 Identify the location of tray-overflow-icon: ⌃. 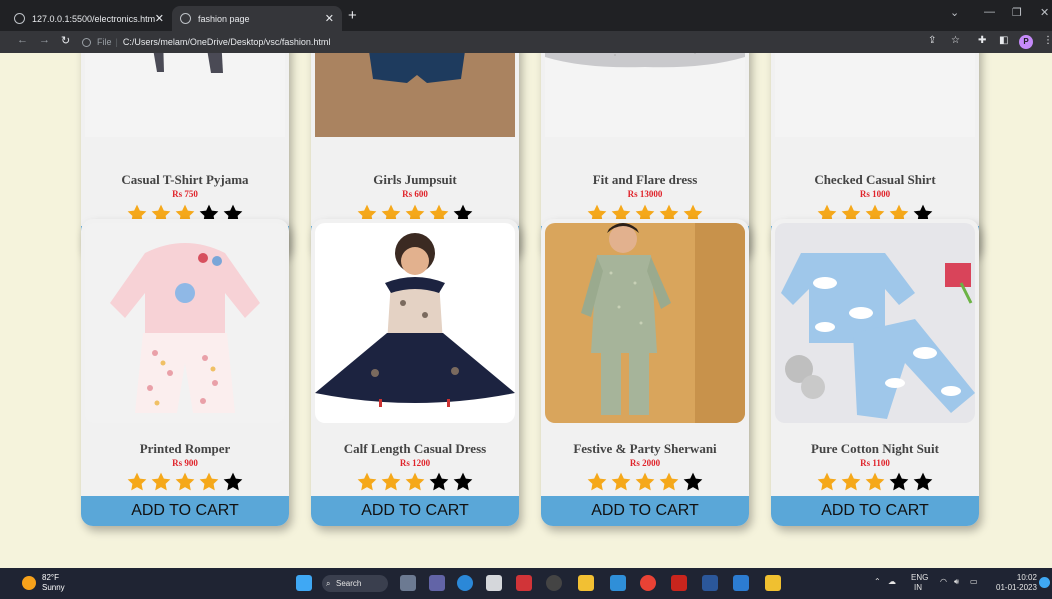
(877, 582).